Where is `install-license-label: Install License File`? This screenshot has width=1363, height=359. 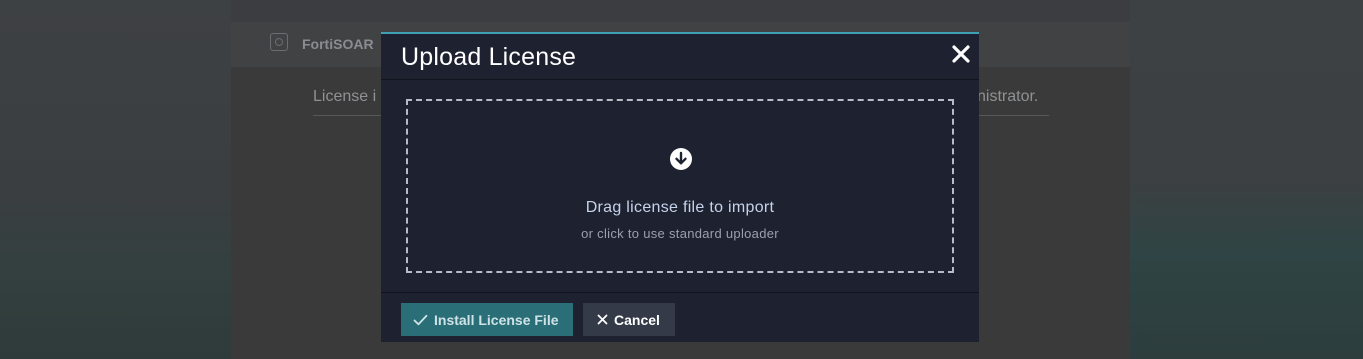
install-license-label: Install License File is located at coordinates (496, 319).